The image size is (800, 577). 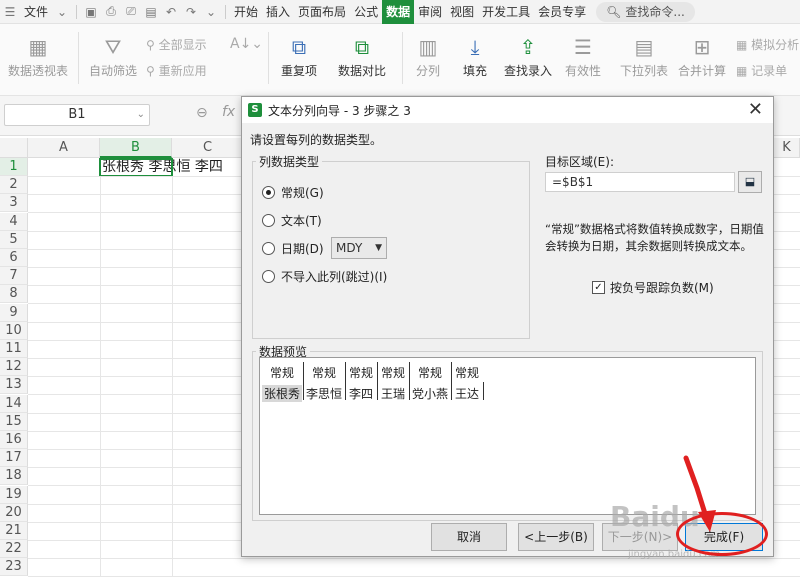 I want to click on row-header: 20, so click(x=14, y=512).